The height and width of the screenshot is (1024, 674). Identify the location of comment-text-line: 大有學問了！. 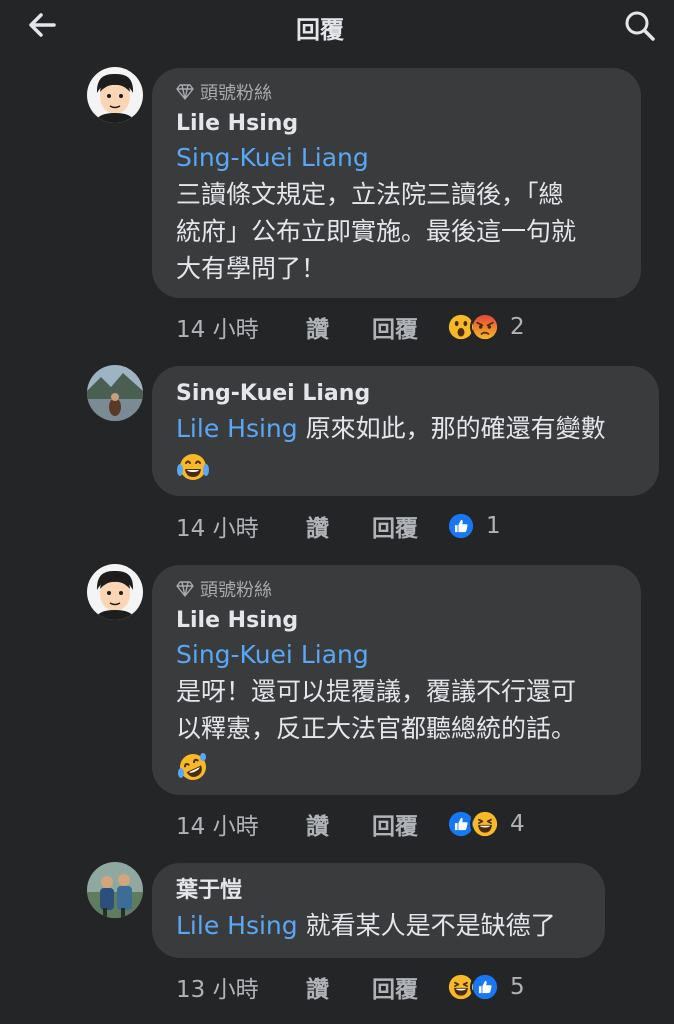
(251, 268).